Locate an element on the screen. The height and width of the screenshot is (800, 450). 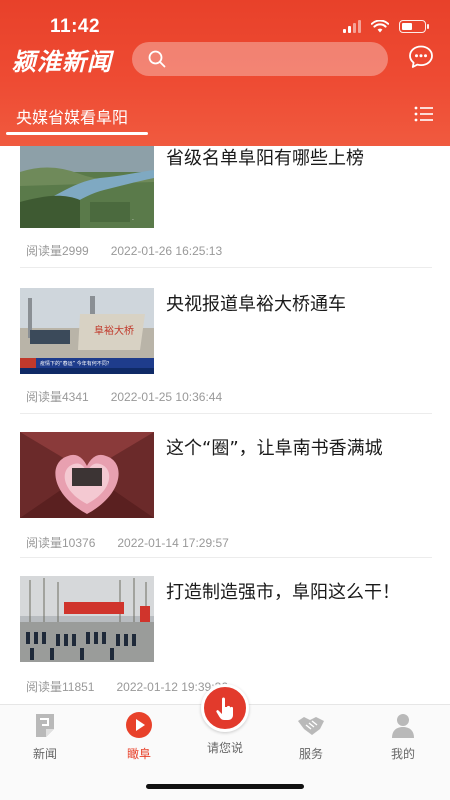
app-logo: 颍淮新闻 is located at coordinates (62, 61).